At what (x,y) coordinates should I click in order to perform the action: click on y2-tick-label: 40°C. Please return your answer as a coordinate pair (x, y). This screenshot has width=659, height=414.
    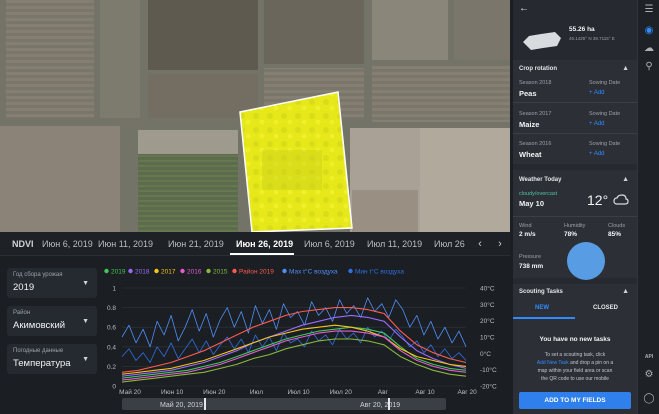
    Looking at the image, I should click on (487, 289).